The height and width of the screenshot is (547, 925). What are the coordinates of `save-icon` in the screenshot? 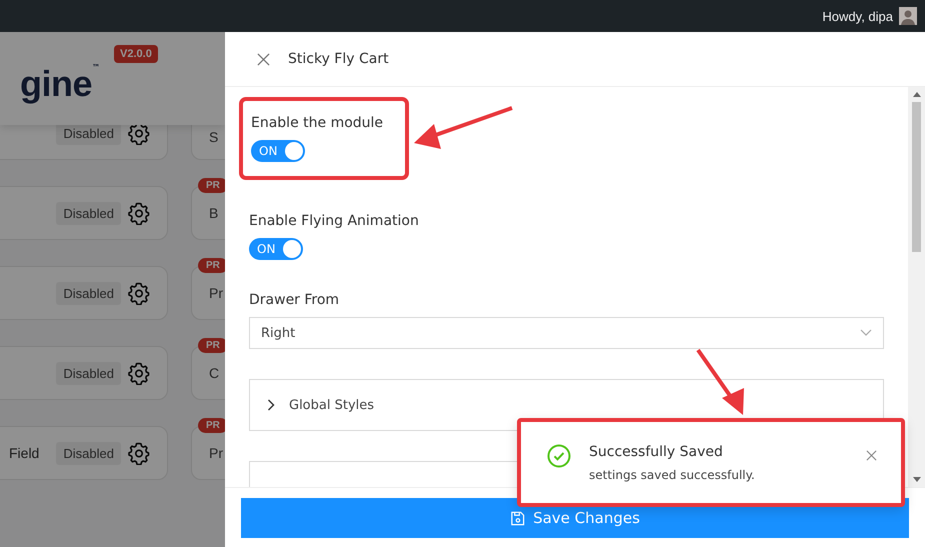 It's located at (518, 518).